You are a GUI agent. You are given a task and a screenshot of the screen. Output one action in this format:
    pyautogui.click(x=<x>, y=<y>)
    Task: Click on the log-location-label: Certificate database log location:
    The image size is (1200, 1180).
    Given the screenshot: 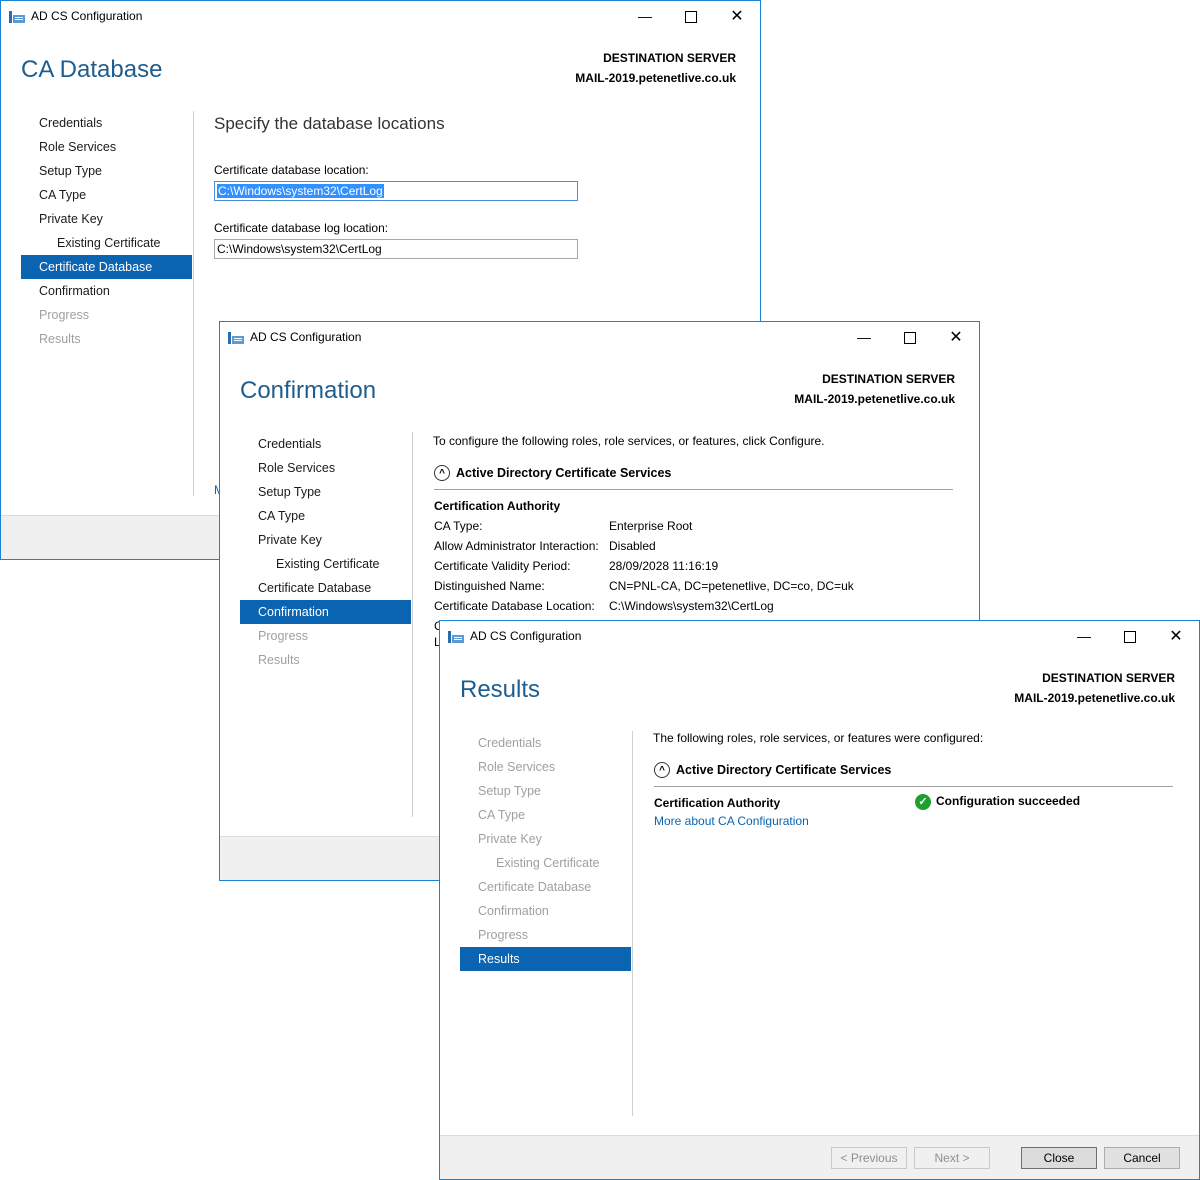 What is the action you would take?
    pyautogui.click(x=301, y=228)
    